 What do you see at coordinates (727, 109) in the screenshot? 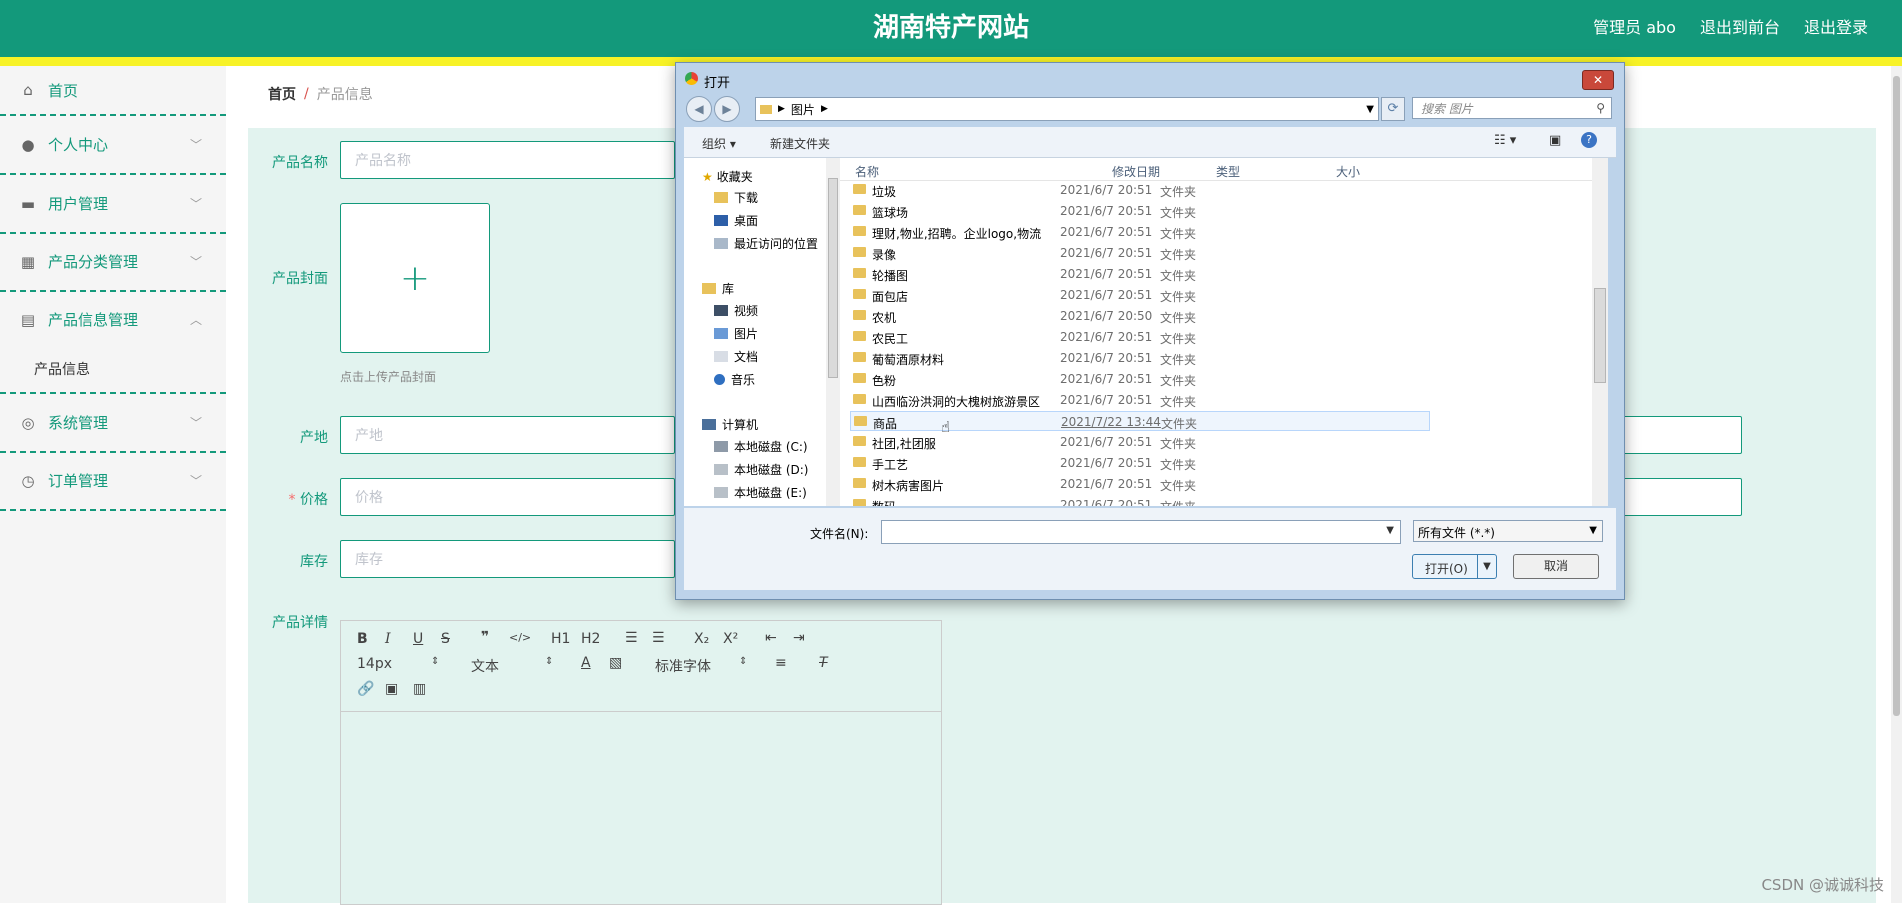
I see `forward-button: ▶` at bounding box center [727, 109].